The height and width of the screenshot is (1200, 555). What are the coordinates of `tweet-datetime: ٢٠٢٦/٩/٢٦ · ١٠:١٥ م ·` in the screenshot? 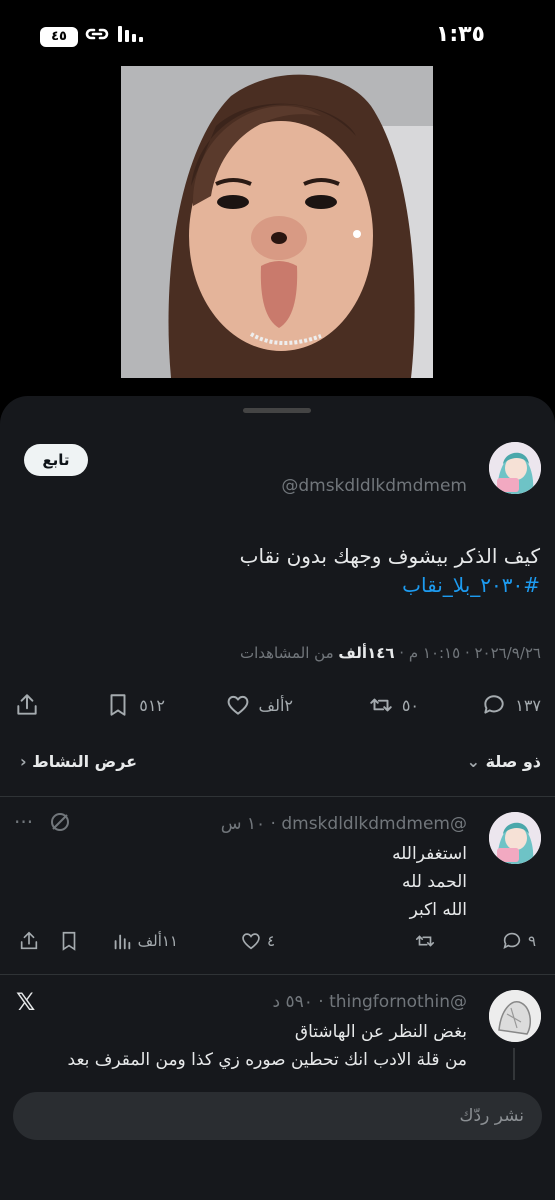 It's located at (467, 653).